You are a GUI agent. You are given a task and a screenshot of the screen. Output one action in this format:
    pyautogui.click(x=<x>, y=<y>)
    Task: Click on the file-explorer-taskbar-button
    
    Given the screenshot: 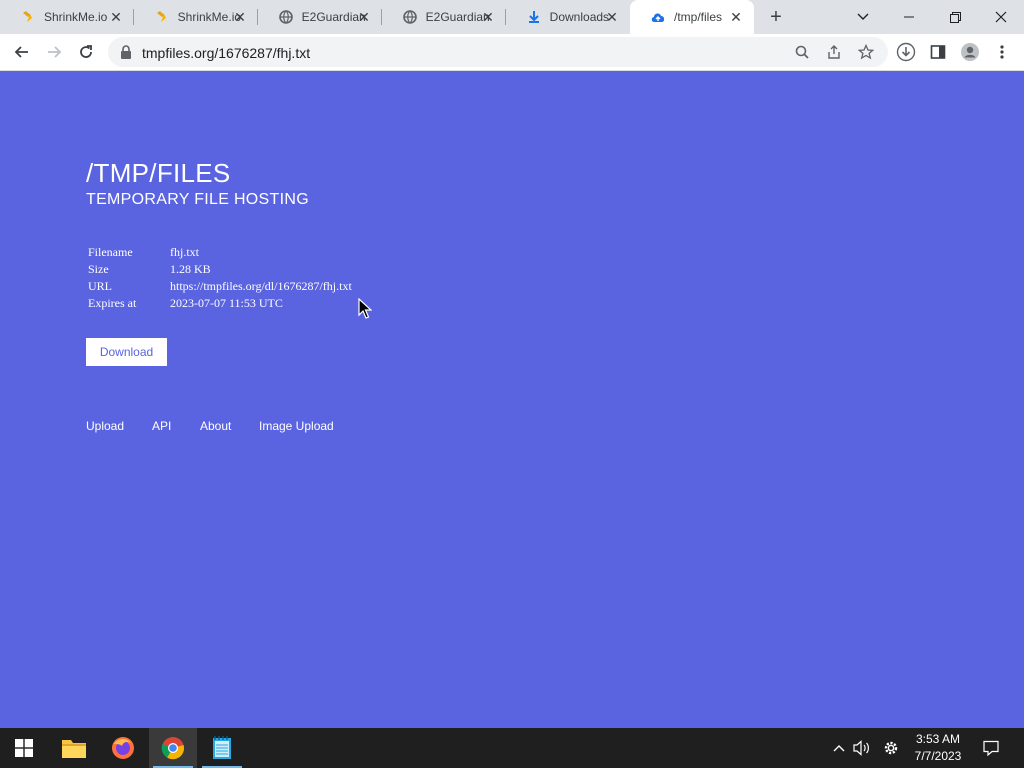 What is the action you would take?
    pyautogui.click(x=74, y=748)
    